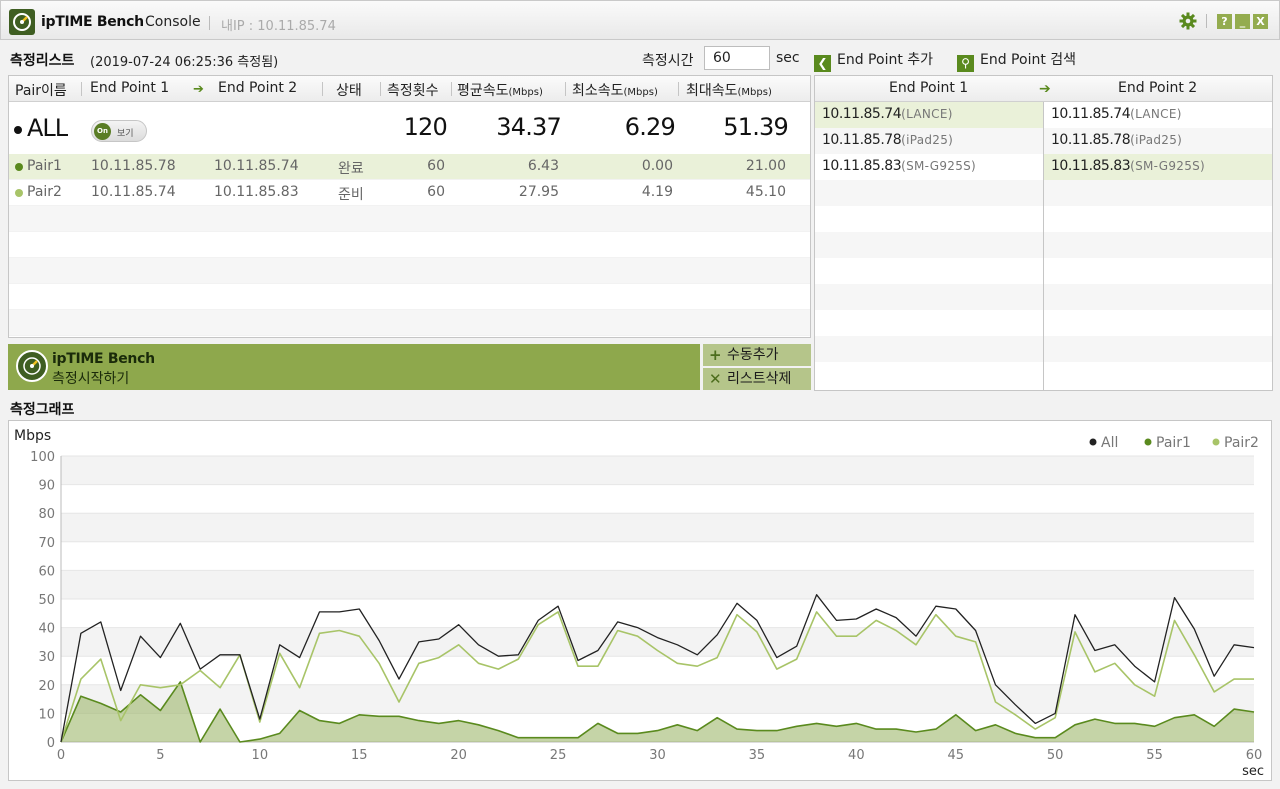 The height and width of the screenshot is (789, 1280). Describe the element at coordinates (354, 367) in the screenshot. I see `start-measurement-button: ipTIME Bench 측정시작하기` at that location.